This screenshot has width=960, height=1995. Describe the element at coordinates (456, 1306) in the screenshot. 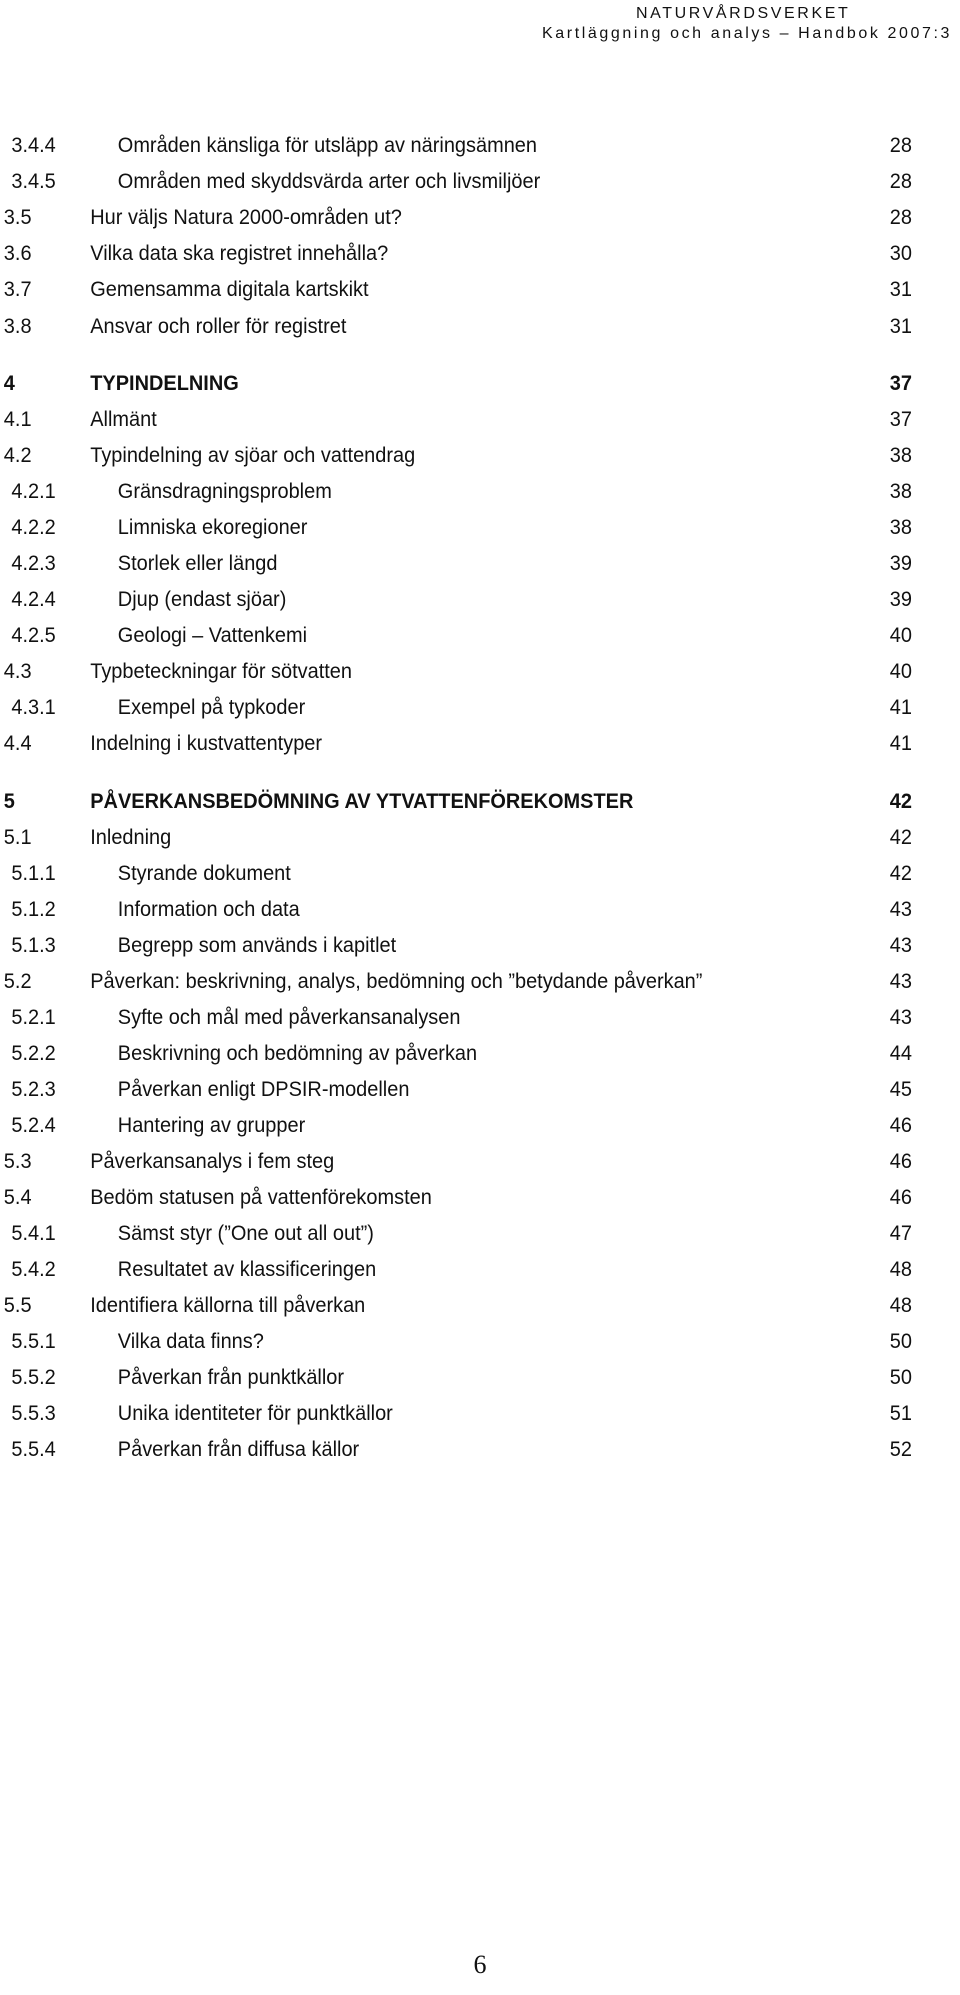

I see `toc-entry: 5.5 Identifiera källorna till påverkan 48` at that location.